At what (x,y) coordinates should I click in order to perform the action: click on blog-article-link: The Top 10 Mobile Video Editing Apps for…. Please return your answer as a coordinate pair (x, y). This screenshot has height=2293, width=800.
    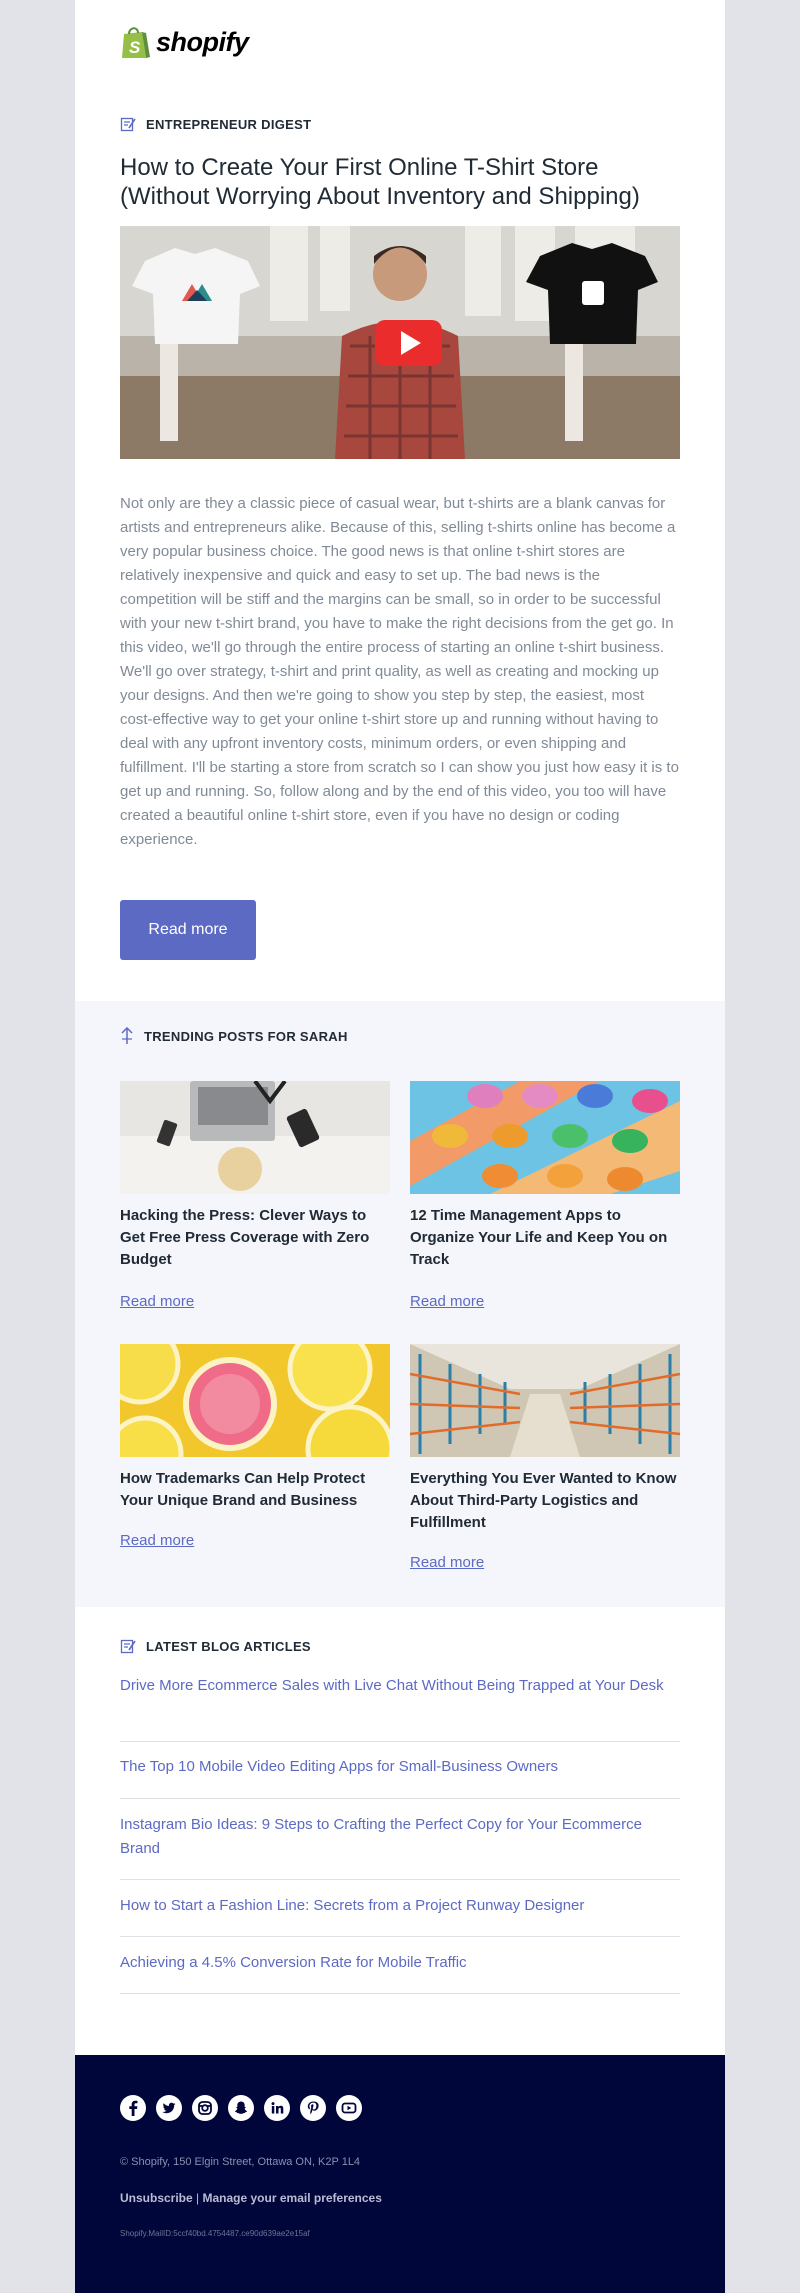
    Looking at the image, I should click on (400, 1767).